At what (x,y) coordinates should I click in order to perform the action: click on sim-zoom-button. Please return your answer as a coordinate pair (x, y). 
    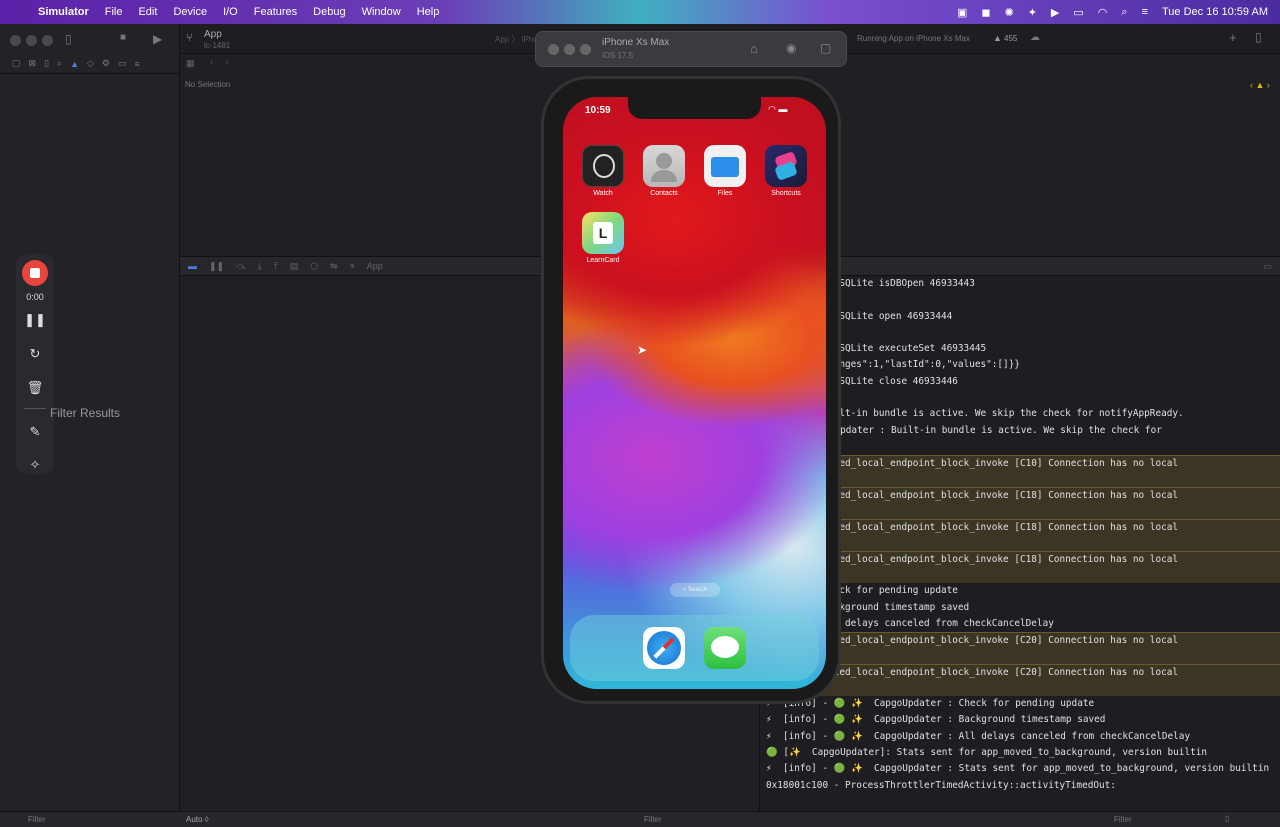
    Looking at the image, I should click on (585, 49).